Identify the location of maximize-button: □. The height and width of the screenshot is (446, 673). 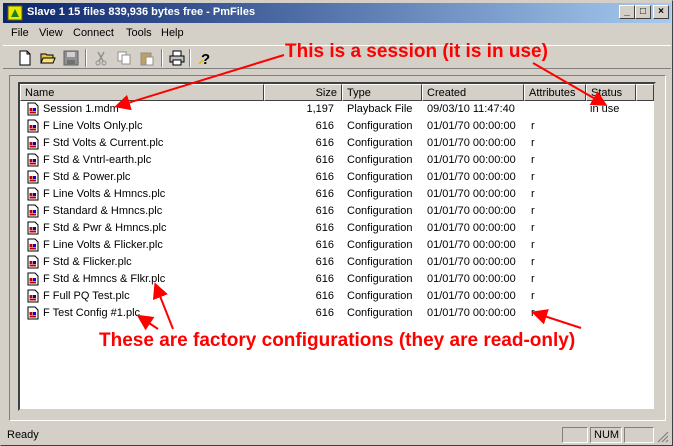
(643, 12).